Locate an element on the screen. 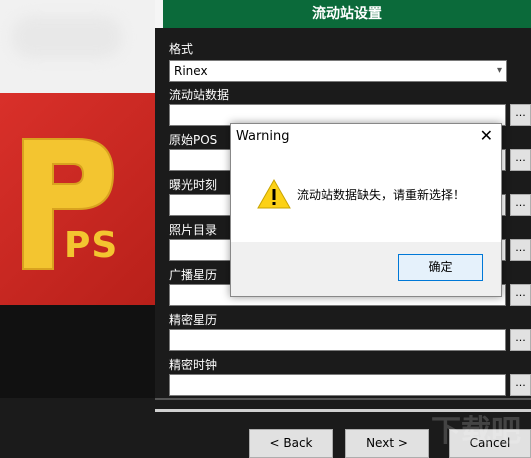 This screenshot has width=531, height=458. field-label-precise-clock: 精密时钟 is located at coordinates (193, 365).